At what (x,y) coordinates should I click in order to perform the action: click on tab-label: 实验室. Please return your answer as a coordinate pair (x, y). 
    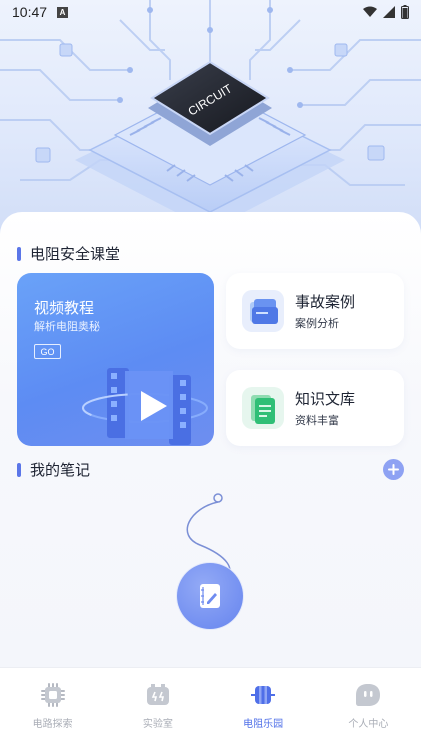
    Looking at the image, I should click on (157, 724).